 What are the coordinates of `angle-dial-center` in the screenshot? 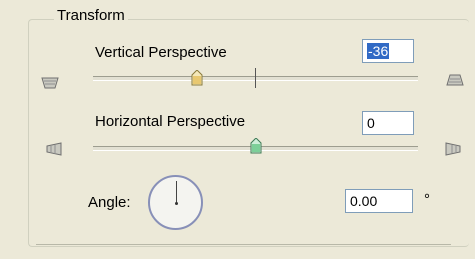 It's located at (176, 203).